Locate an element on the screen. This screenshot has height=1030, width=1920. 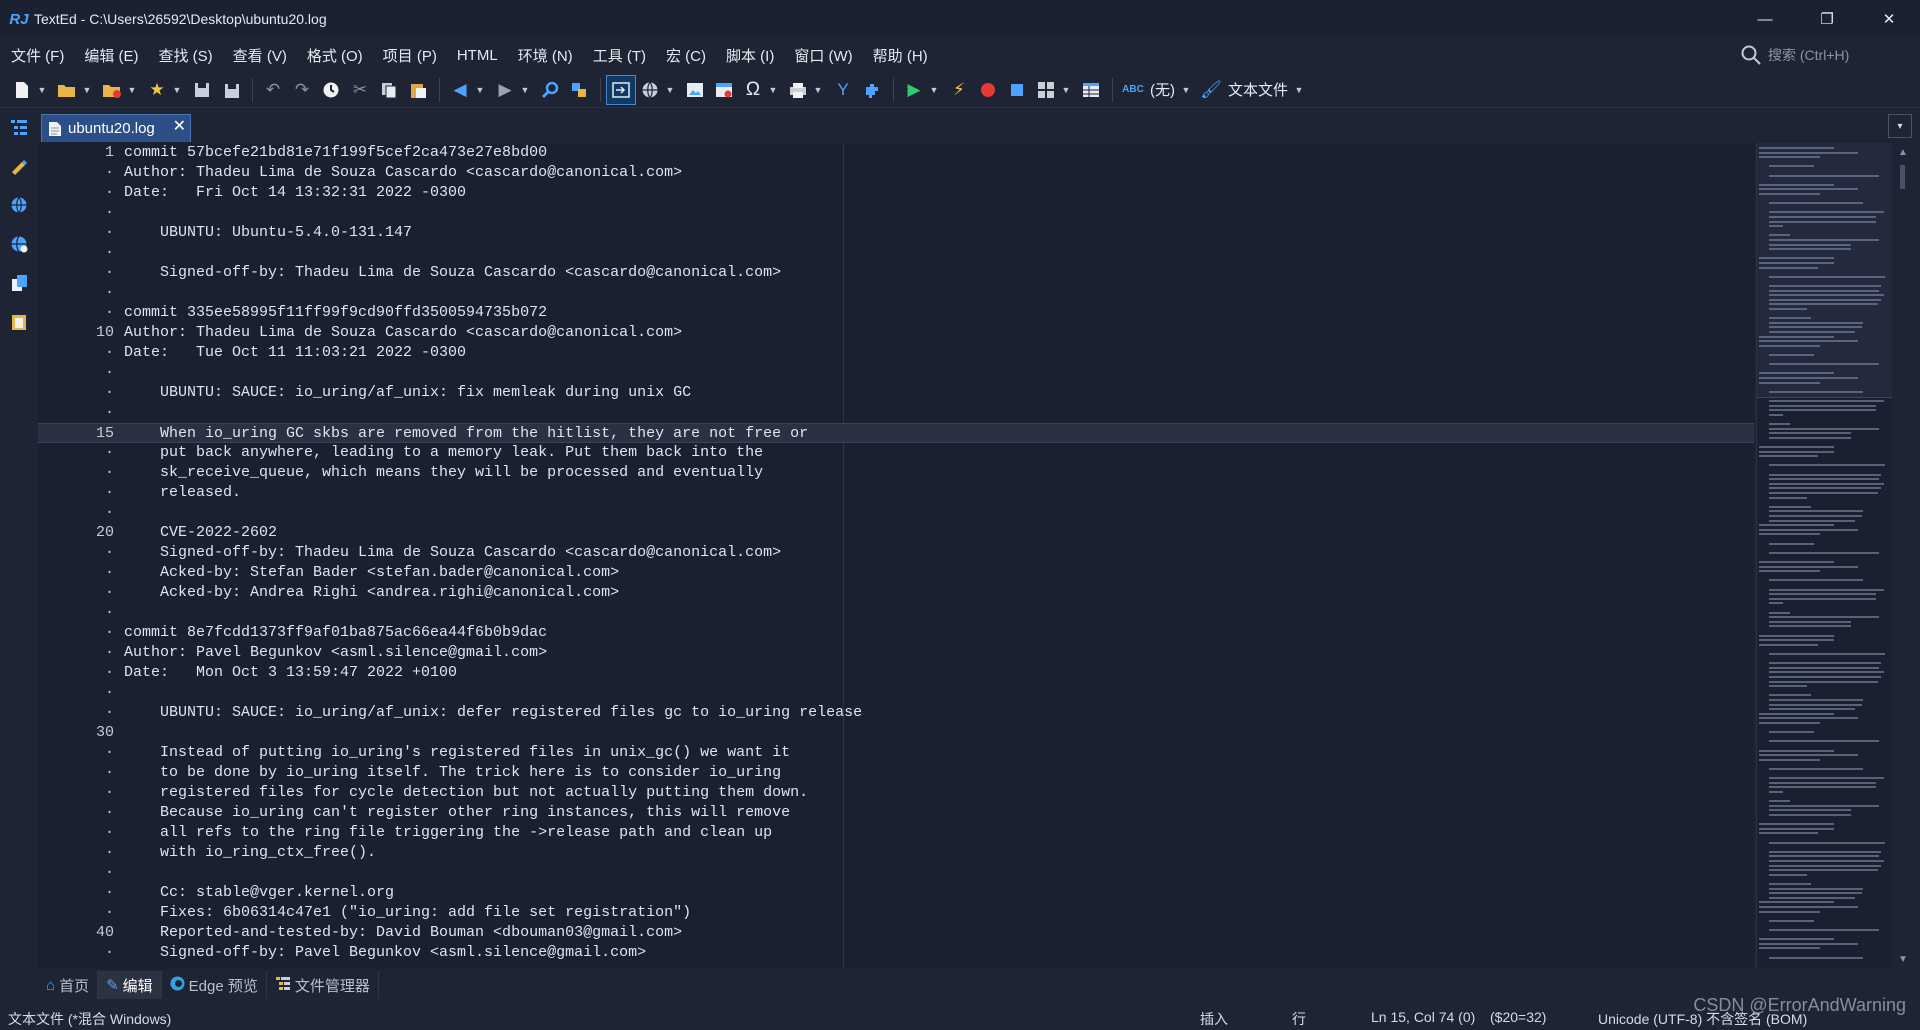
spellcheck-select: (无) is located at coordinates (1162, 89).